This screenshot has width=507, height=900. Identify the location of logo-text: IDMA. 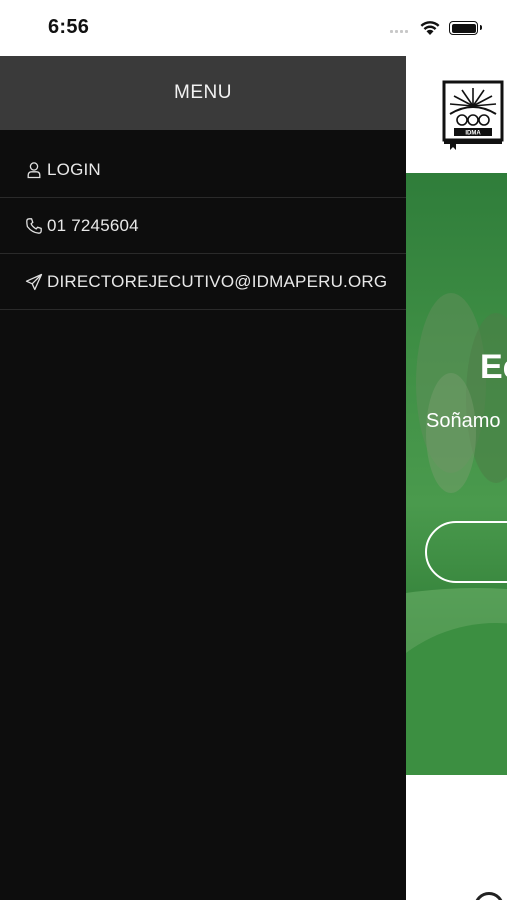
(473, 134).